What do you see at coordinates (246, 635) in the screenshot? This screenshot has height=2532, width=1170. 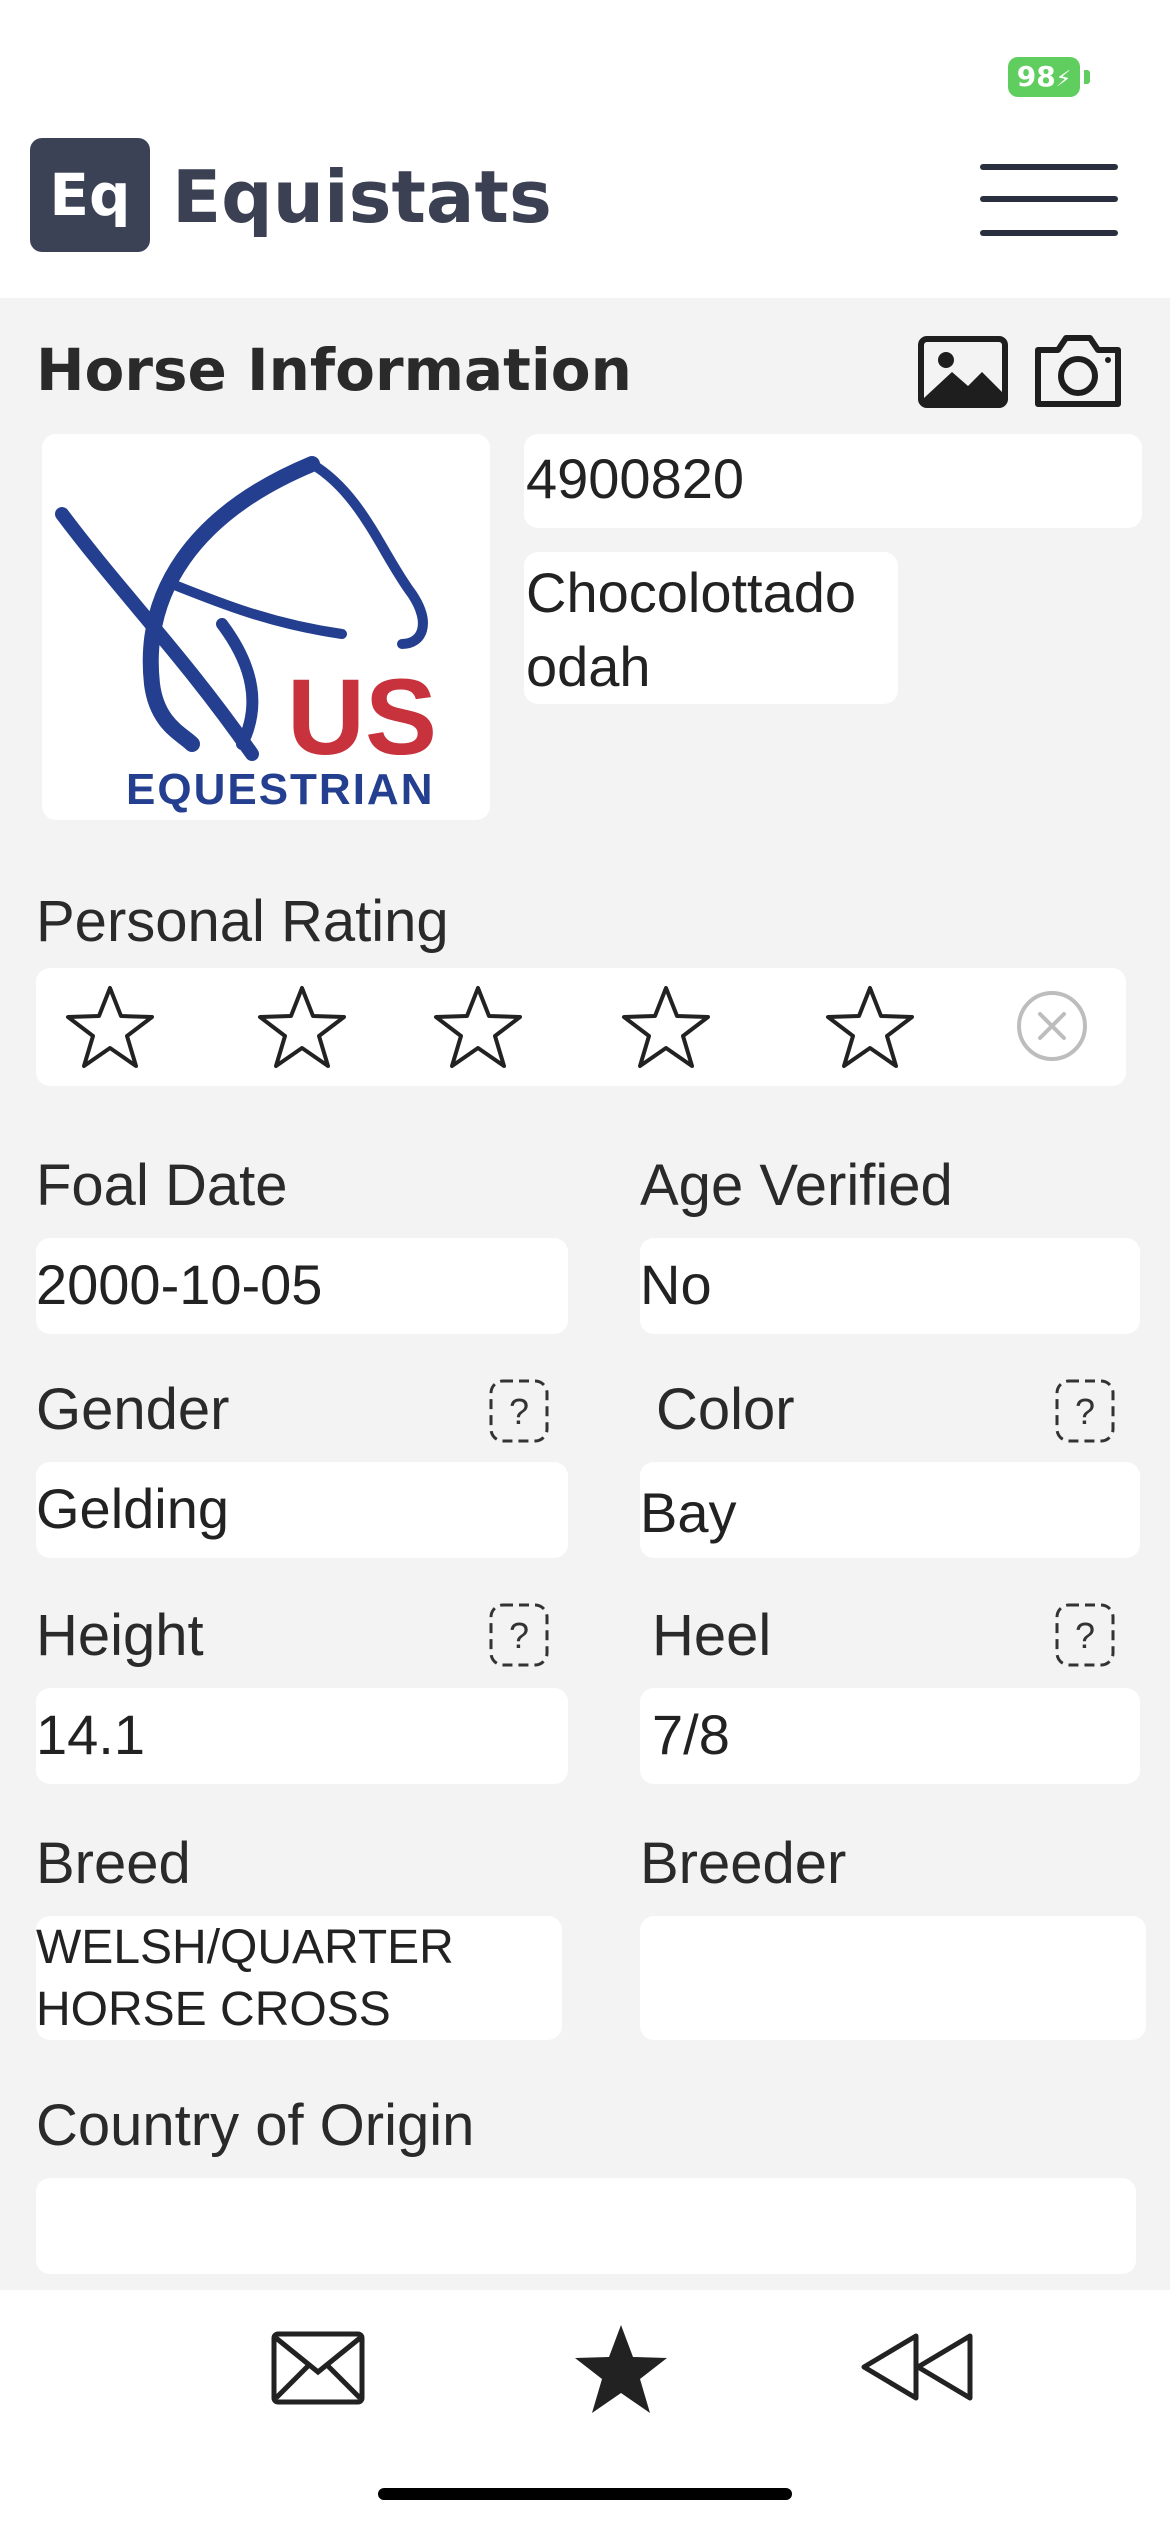 I see `us-equestrian-logo: US EQUESTRIAN` at bounding box center [246, 635].